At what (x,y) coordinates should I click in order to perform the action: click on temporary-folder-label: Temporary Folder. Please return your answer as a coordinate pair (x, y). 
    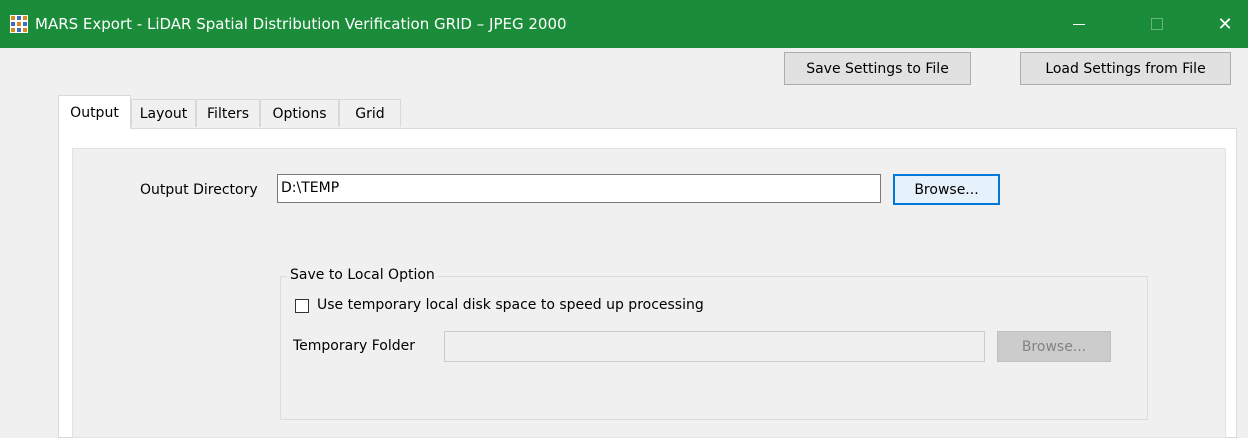
    Looking at the image, I should click on (354, 346).